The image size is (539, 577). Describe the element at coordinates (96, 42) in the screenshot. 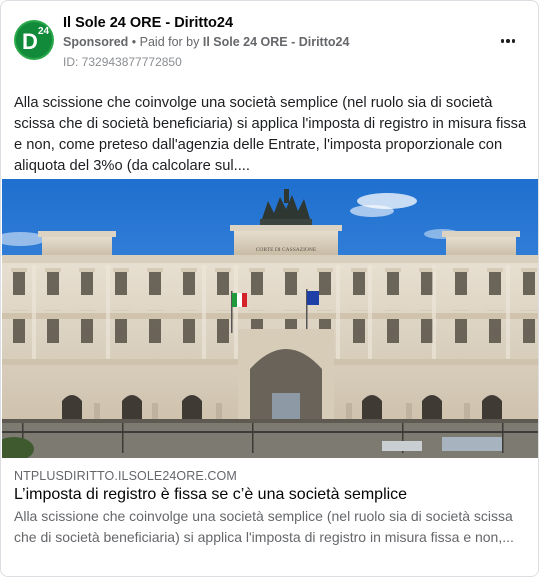

I see `sponsored-label: Sponsored` at that location.